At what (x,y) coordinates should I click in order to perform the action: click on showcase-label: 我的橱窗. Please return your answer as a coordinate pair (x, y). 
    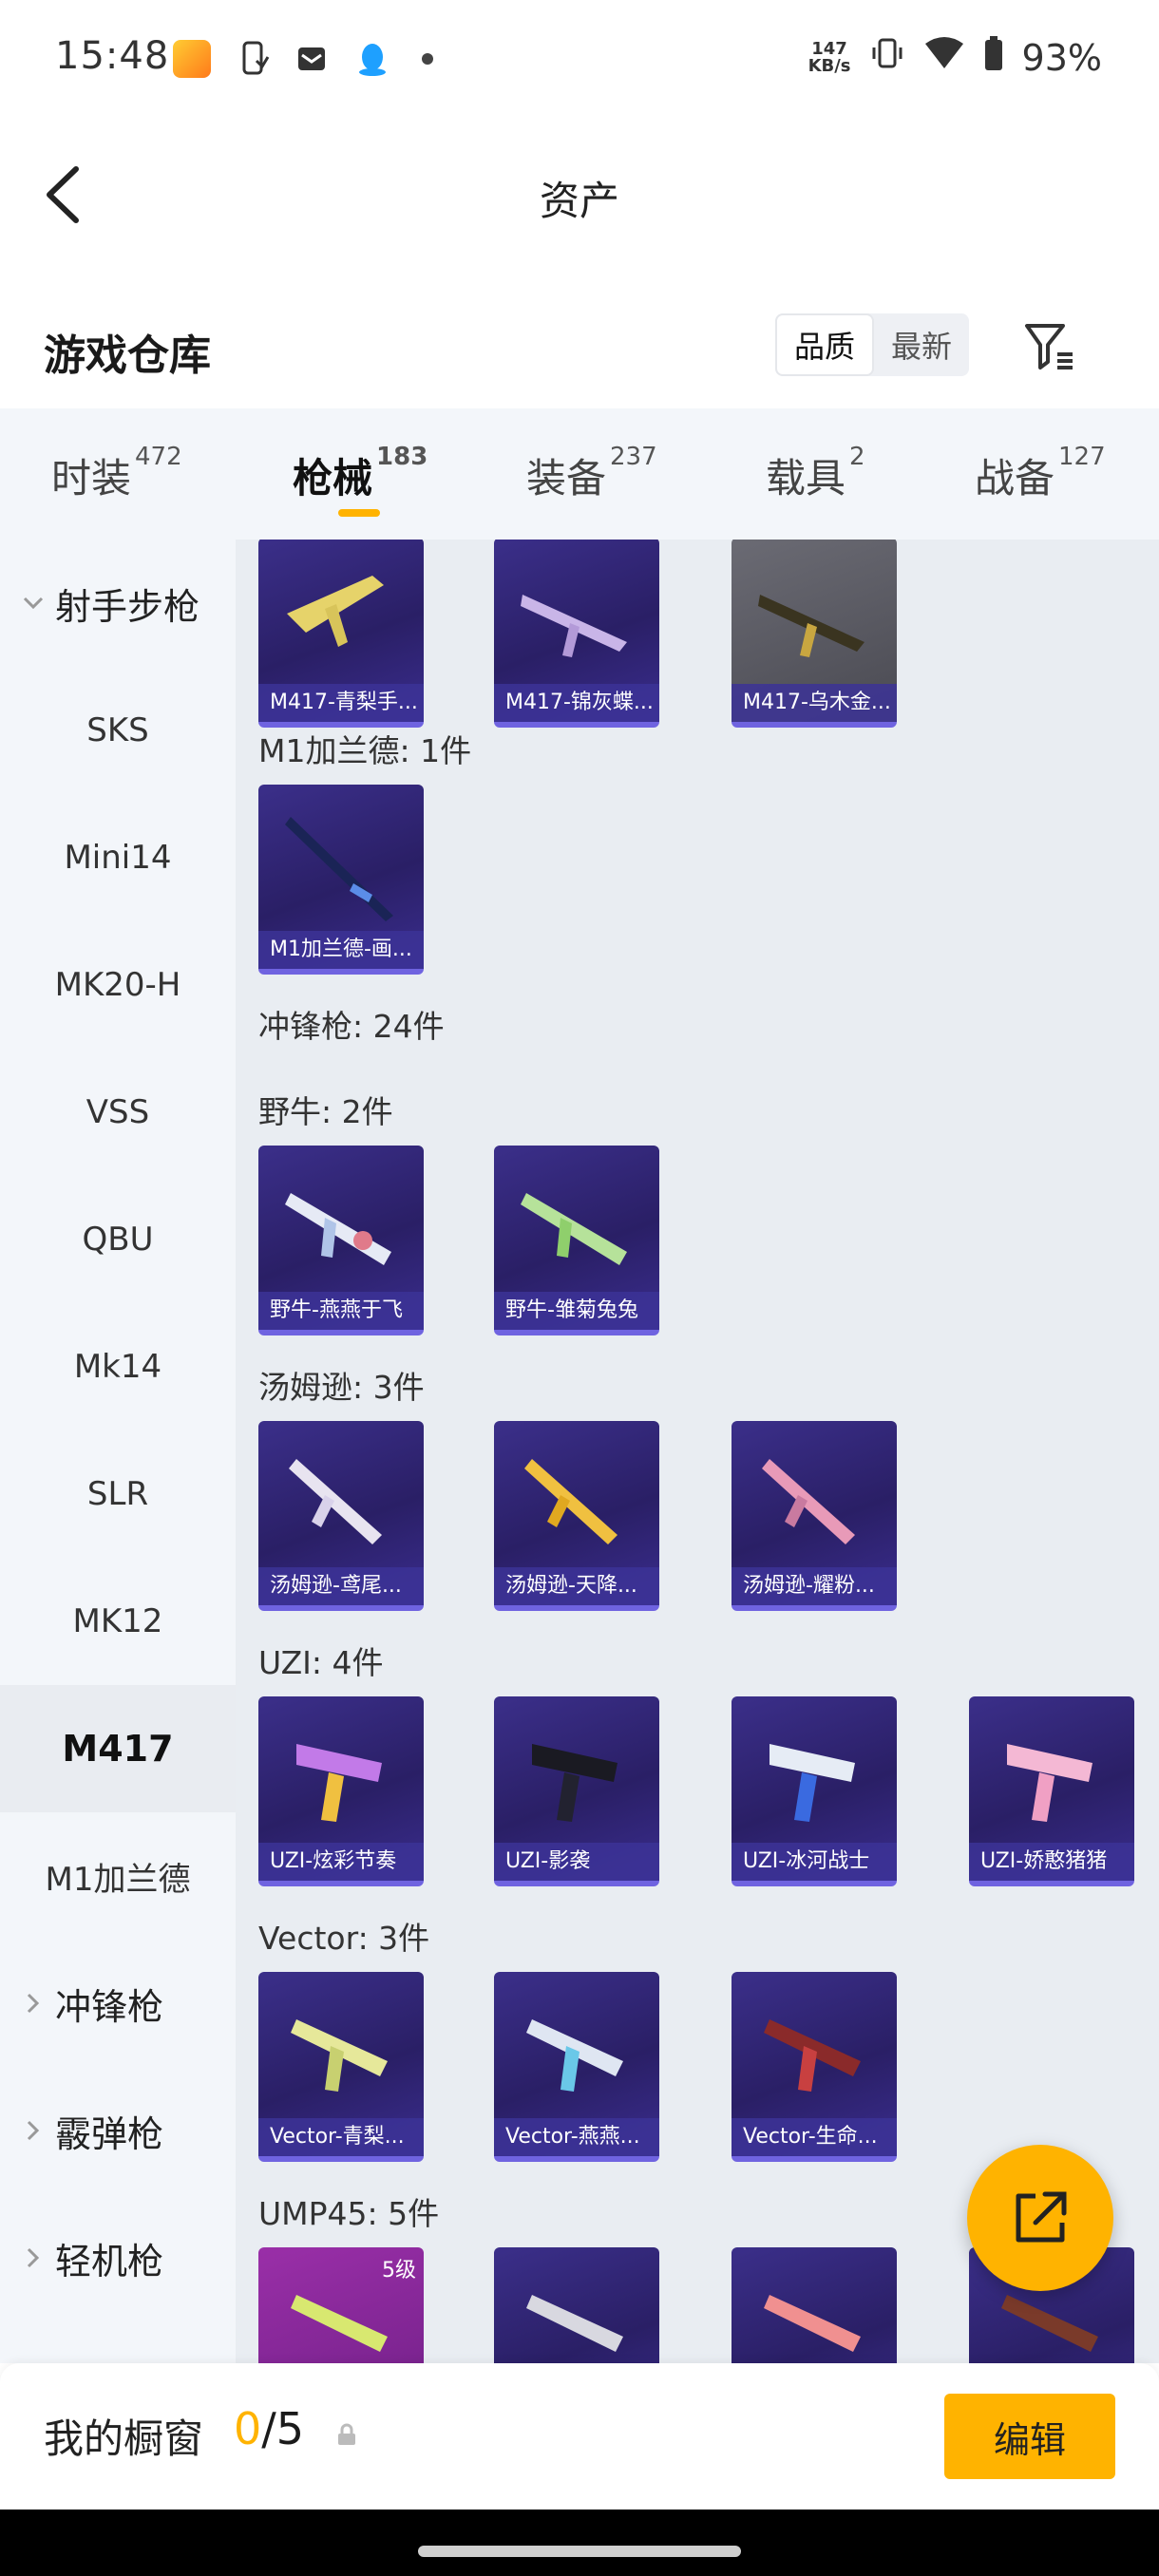
    Looking at the image, I should click on (124, 2438).